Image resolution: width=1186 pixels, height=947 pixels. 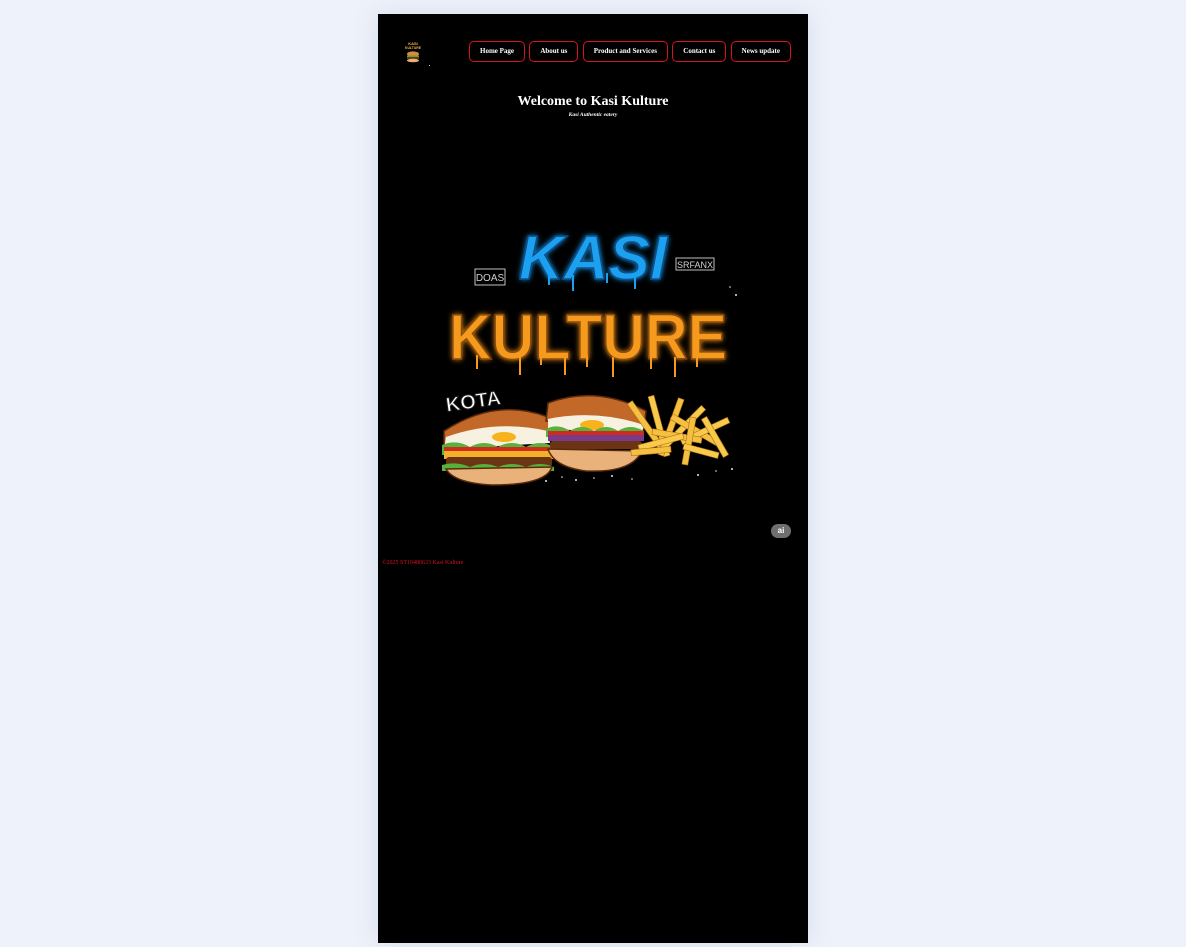 What do you see at coordinates (413, 48) in the screenshot?
I see `logo-text-bottom: KULTURE` at bounding box center [413, 48].